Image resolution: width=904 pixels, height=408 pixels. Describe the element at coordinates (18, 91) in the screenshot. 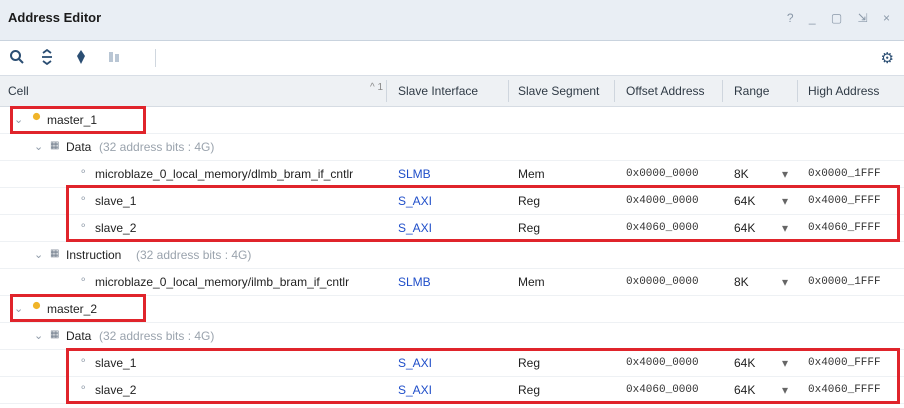

I see `column-header-cell: Cell` at that location.